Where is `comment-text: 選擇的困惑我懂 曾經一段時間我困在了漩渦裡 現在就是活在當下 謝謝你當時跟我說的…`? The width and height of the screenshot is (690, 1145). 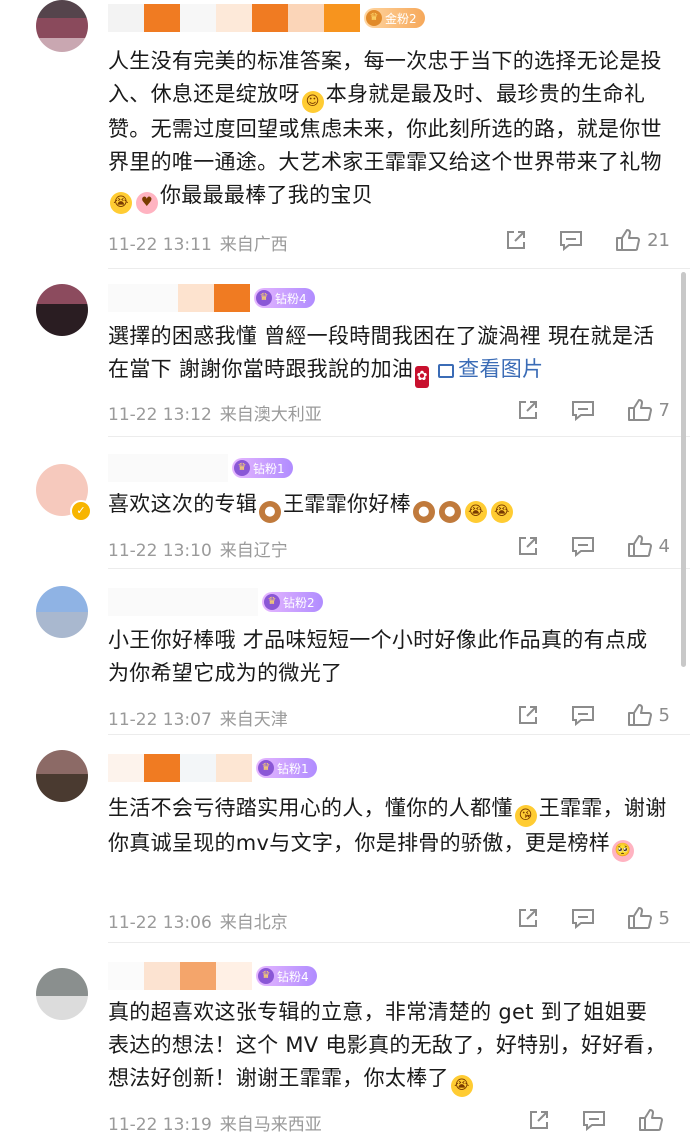
comment-text: 選擇的困惑我懂 曾經一段時間我困在了漩渦裡 現在就是活在當下 謝謝你當時跟我說的… is located at coordinates (388, 354).